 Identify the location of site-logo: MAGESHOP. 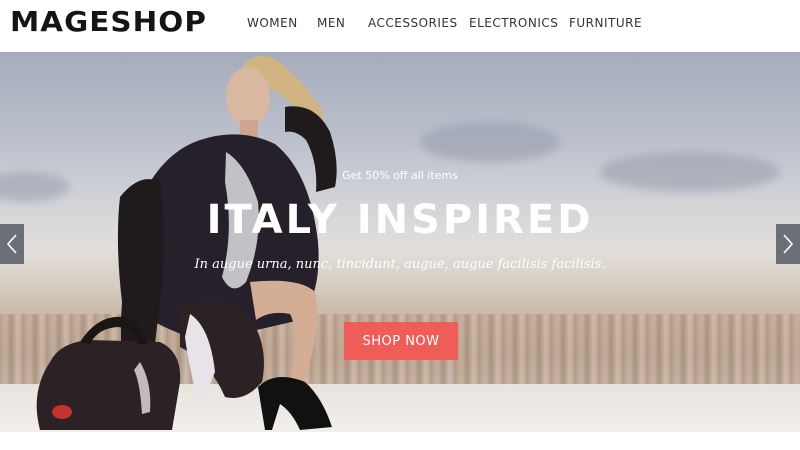
(108, 21).